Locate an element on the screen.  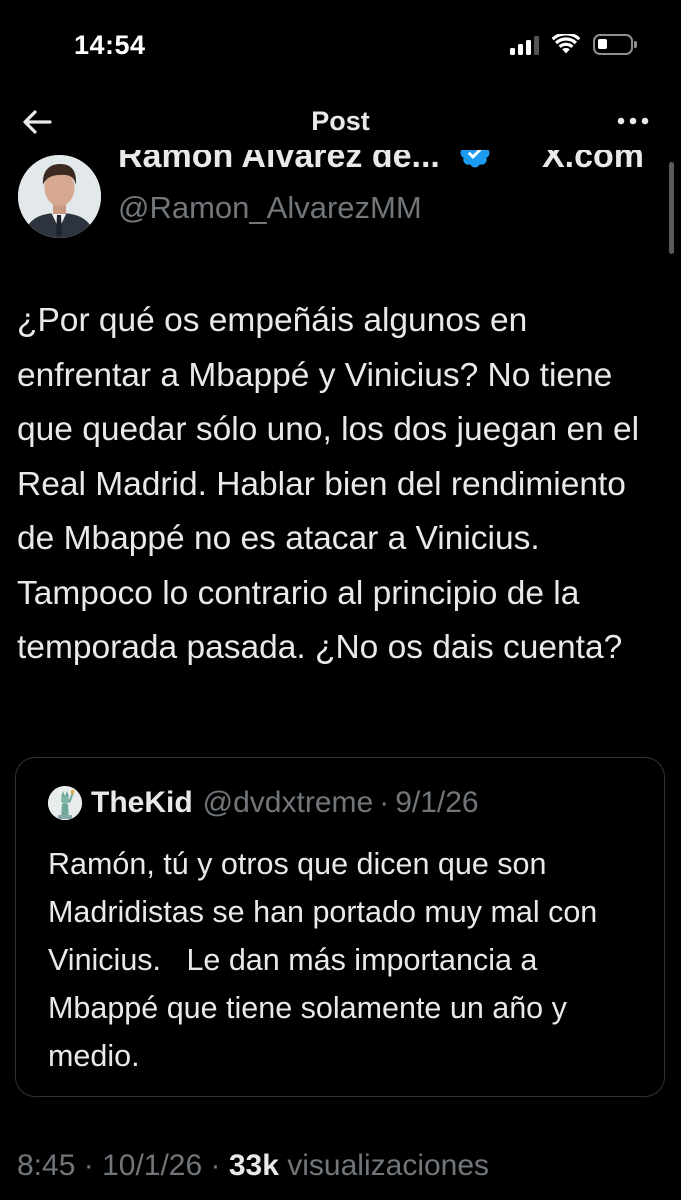
verified-badge-icon is located at coordinates (475, 159).